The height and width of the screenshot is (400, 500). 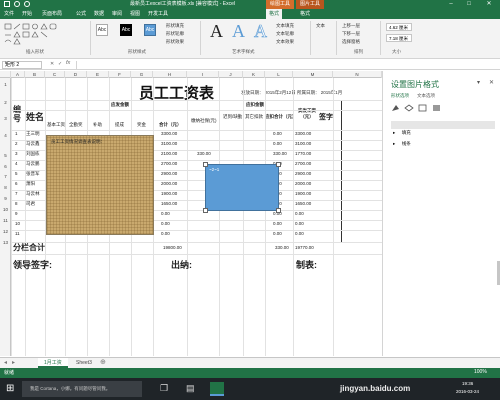 I want to click on shape-fill-button: 形状填充, so click(x=175, y=26).